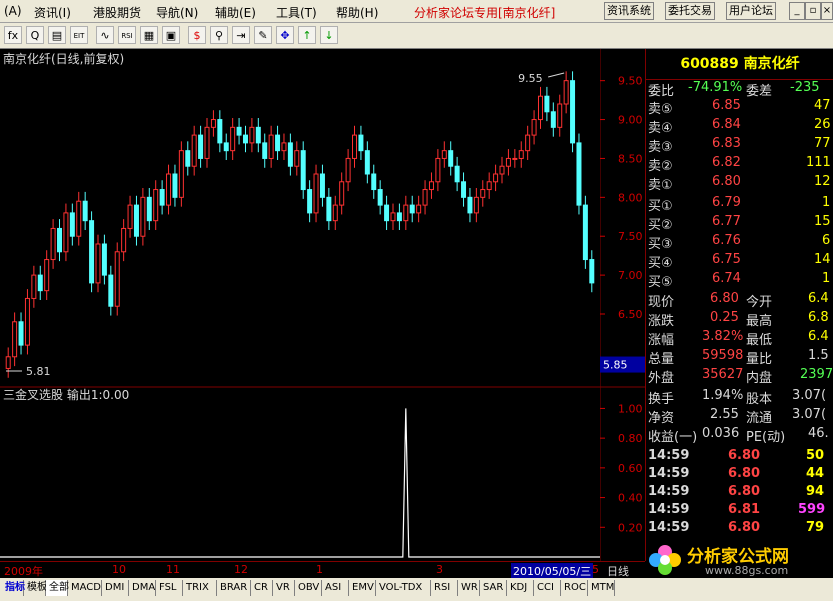  Describe the element at coordinates (329, 35) in the screenshot. I see `arrow-down-icon: ↓` at that location.